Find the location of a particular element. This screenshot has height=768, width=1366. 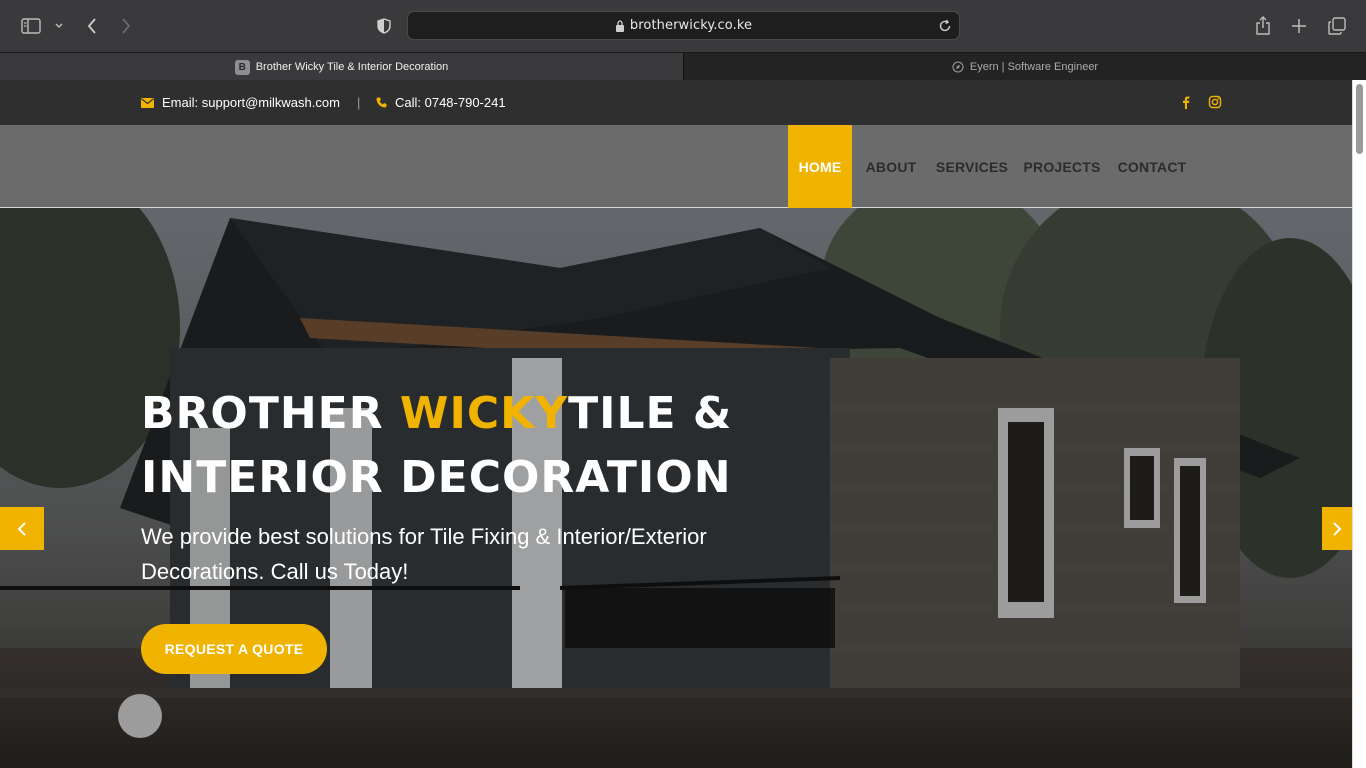

nav-about: ABOUT is located at coordinates (891, 166).